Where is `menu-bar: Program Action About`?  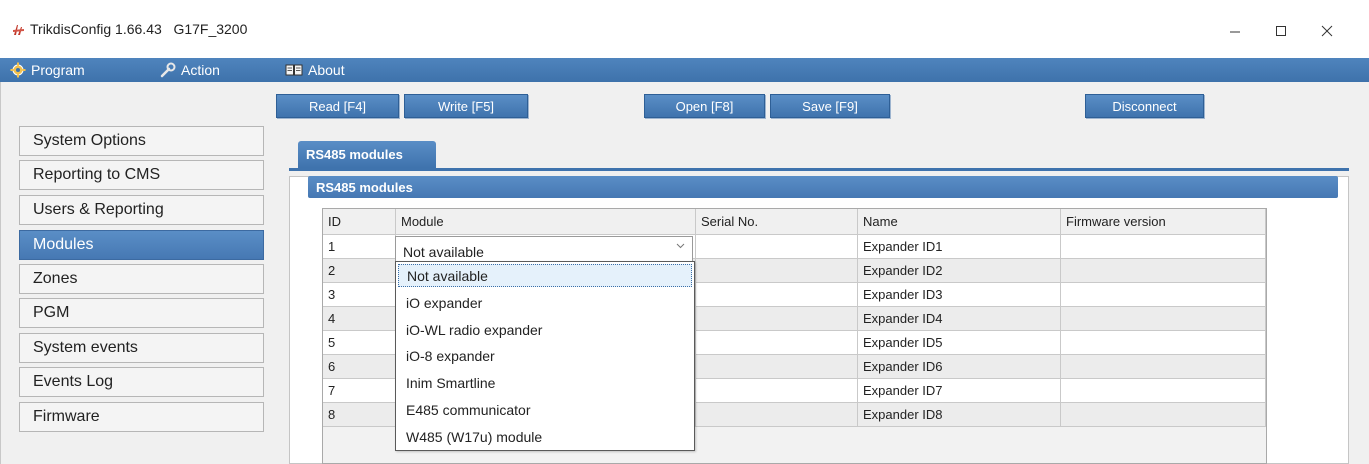
menu-bar: Program Action About is located at coordinates (684, 70).